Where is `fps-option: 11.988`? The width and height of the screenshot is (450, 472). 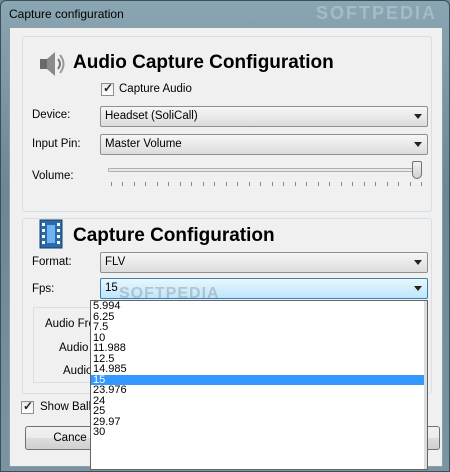 fps-option: 11.988 is located at coordinates (259, 348).